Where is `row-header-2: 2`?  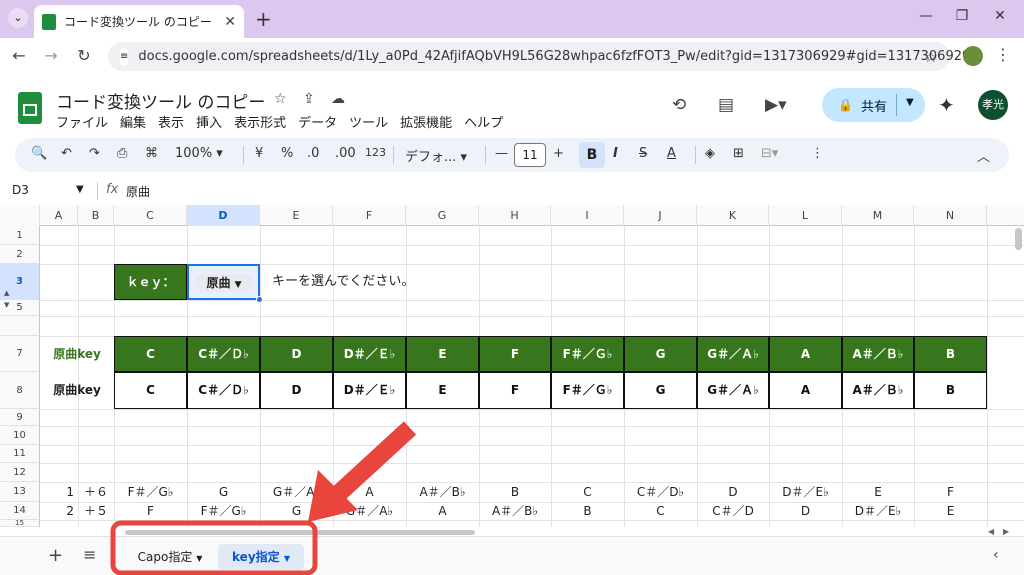
row-header-2: 2 is located at coordinates (20, 254).